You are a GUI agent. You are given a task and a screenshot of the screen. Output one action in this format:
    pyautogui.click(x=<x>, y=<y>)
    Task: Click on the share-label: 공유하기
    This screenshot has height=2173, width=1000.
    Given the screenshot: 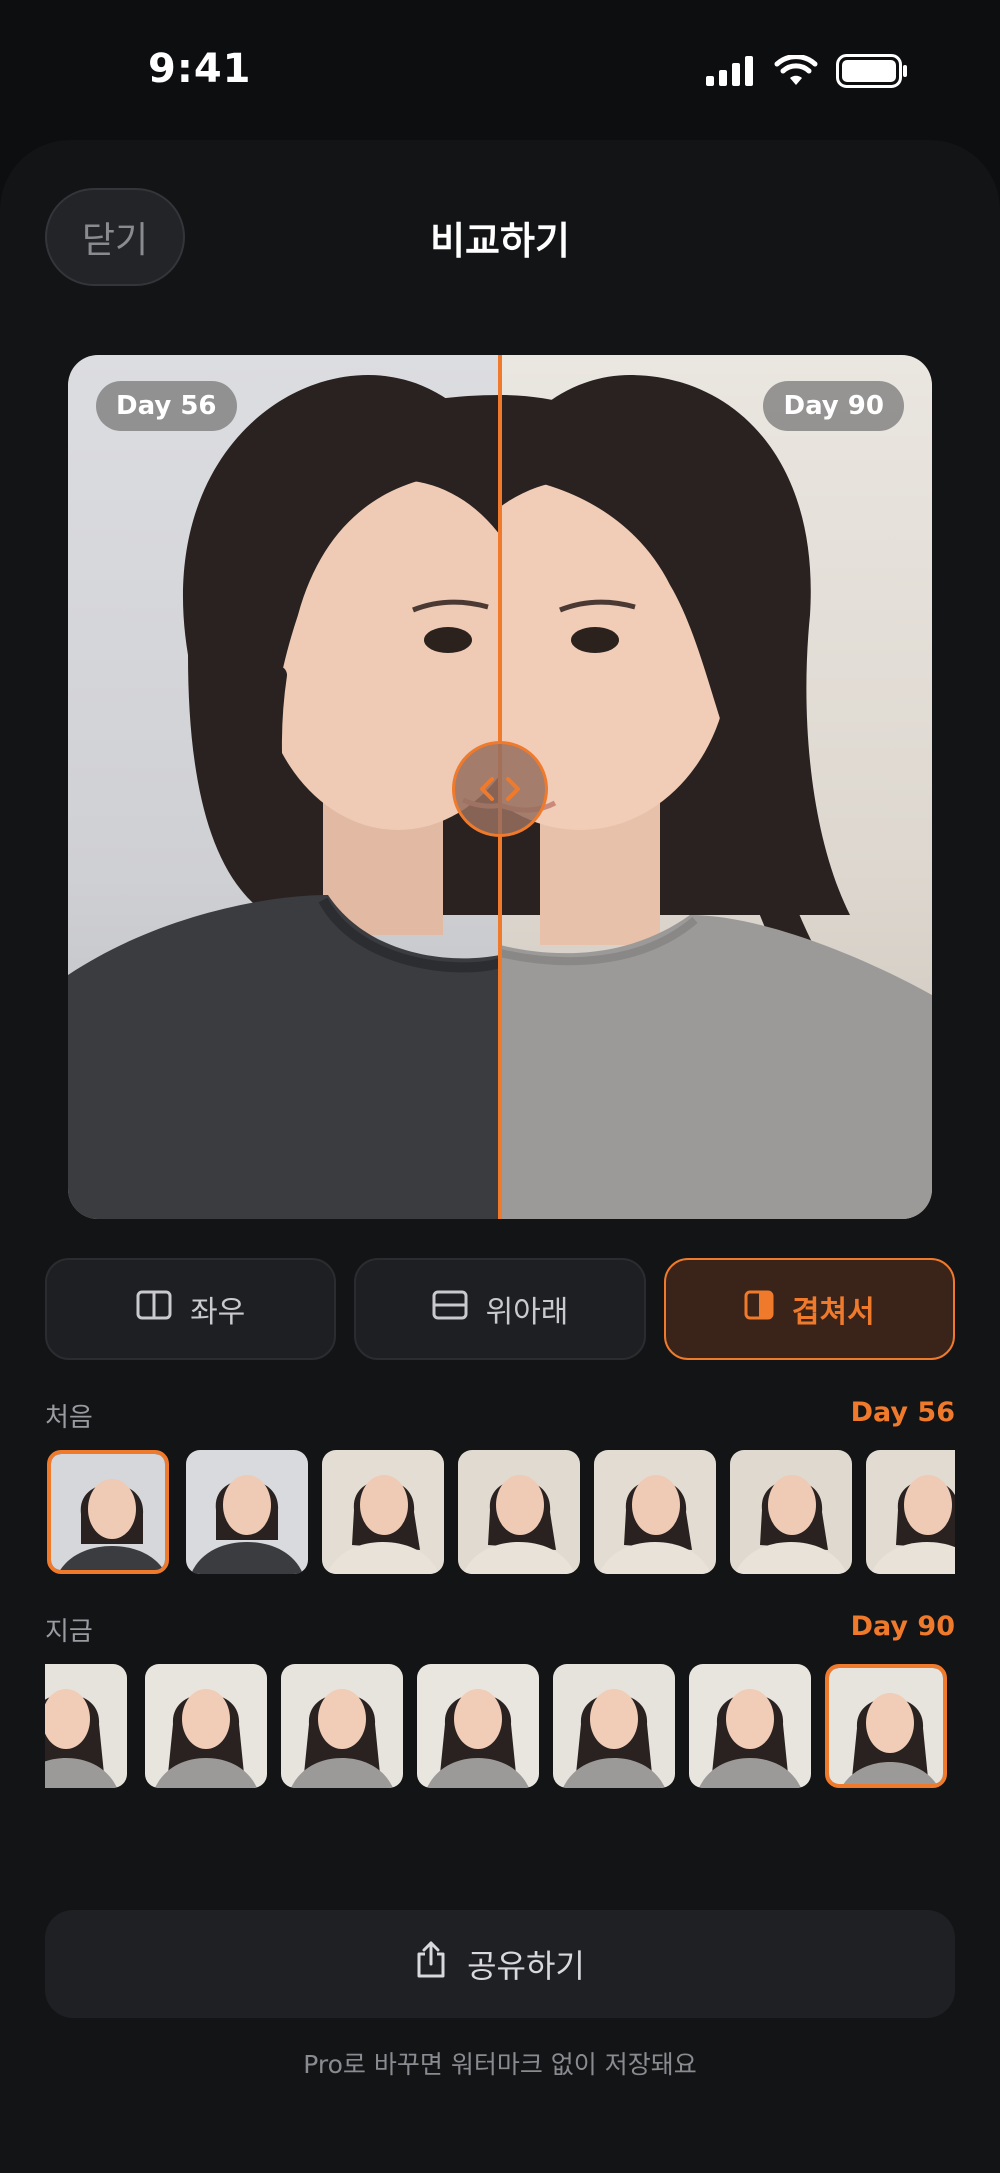 What is the action you would take?
    pyautogui.click(x=526, y=1966)
    